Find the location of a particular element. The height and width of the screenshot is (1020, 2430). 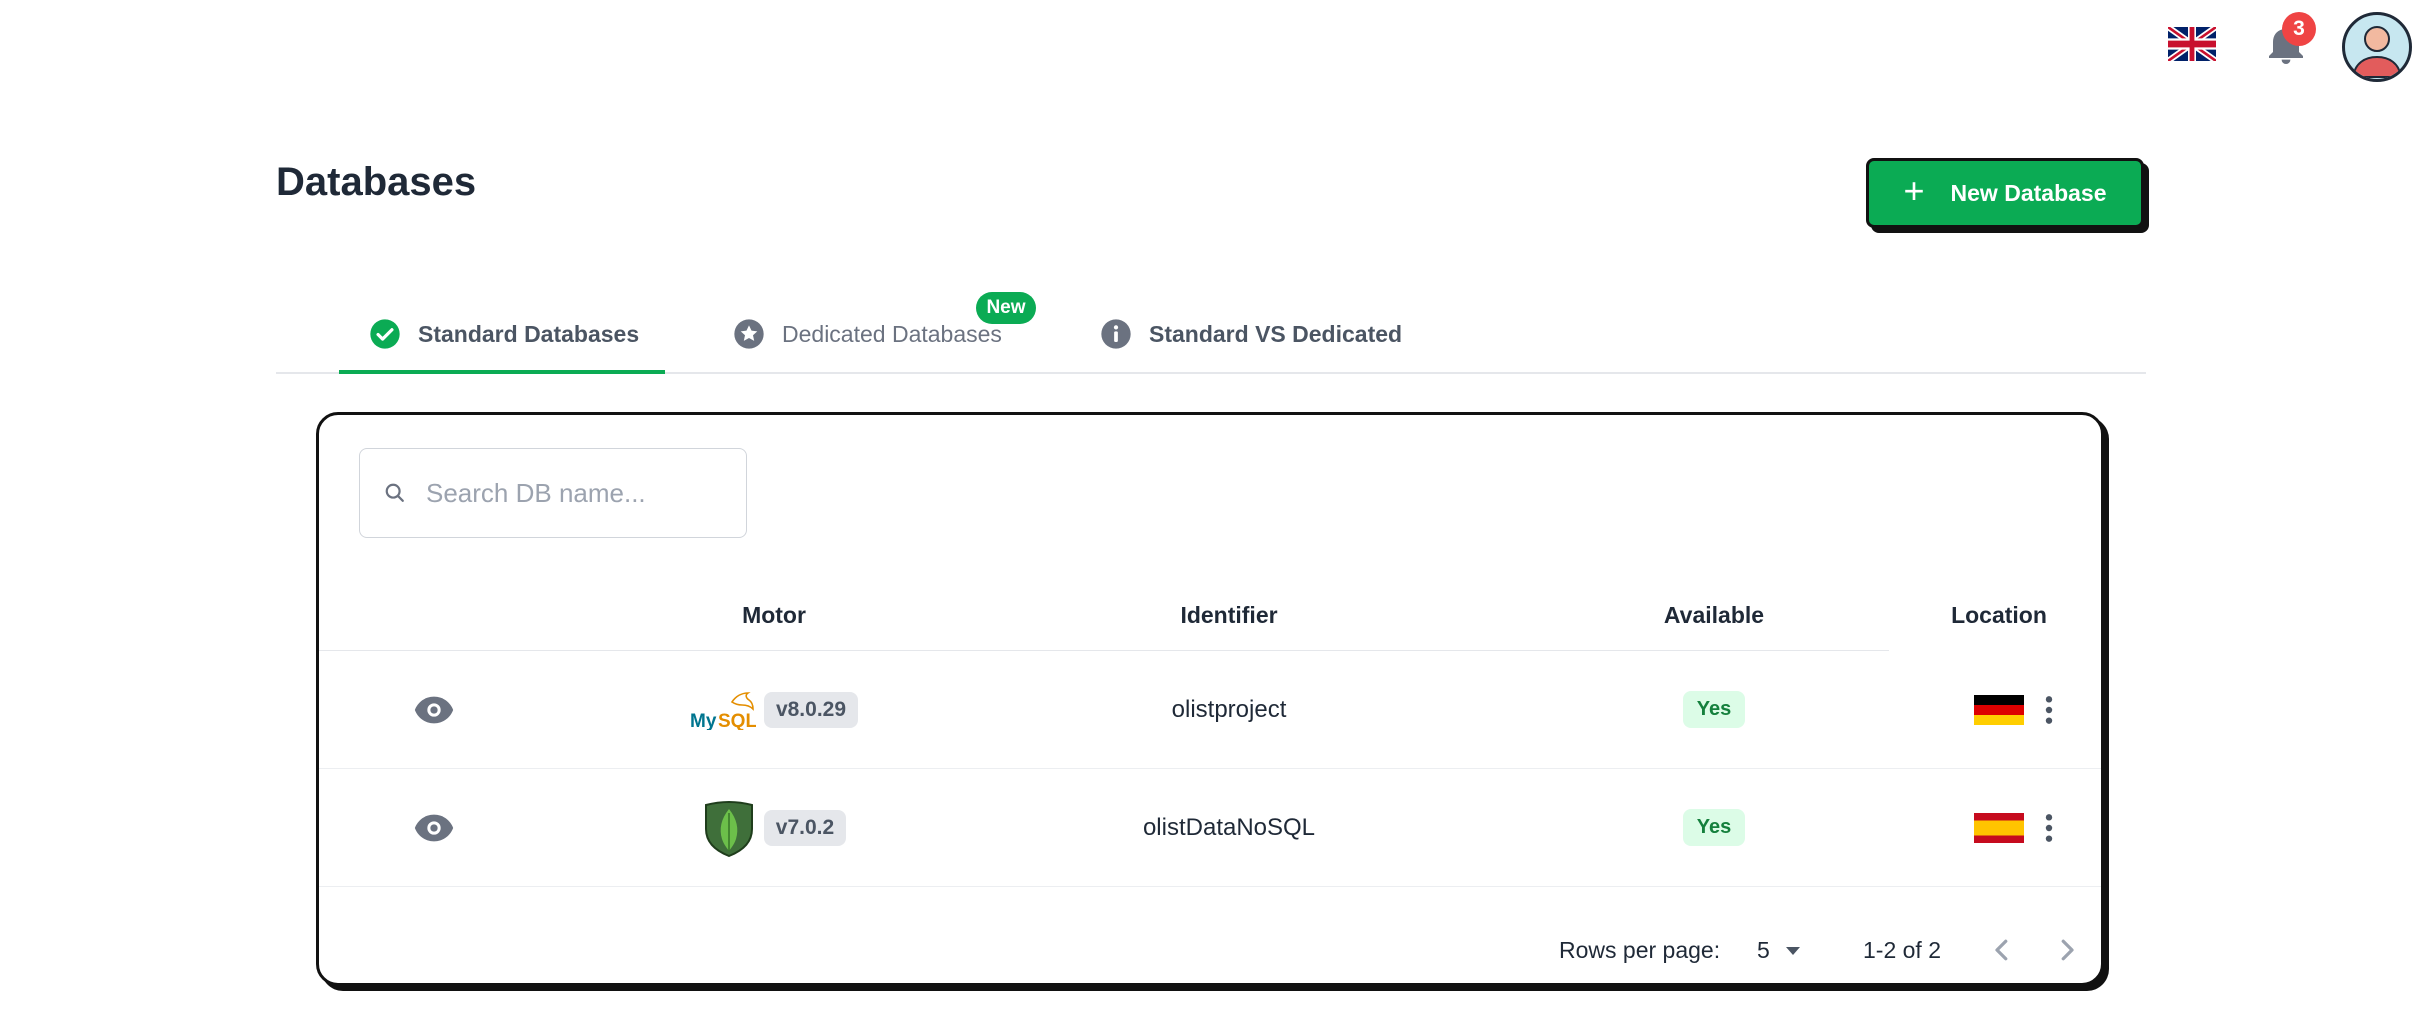

motor-cell: My SQL v8.0.29 is located at coordinates (774, 709).